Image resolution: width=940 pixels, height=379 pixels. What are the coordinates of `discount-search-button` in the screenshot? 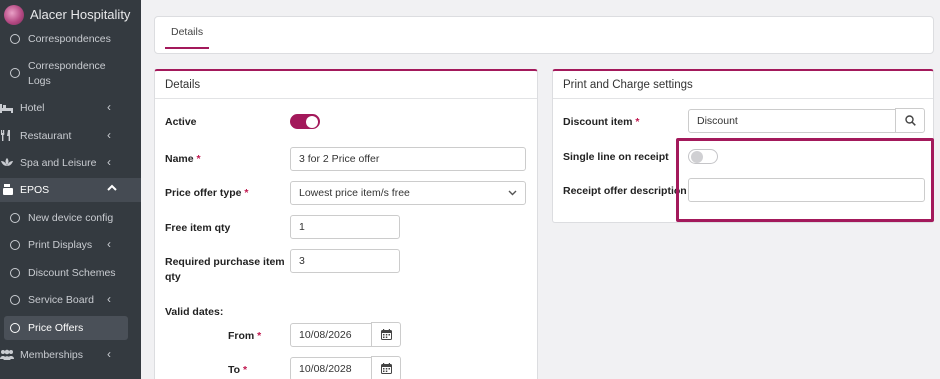 It's located at (910, 120).